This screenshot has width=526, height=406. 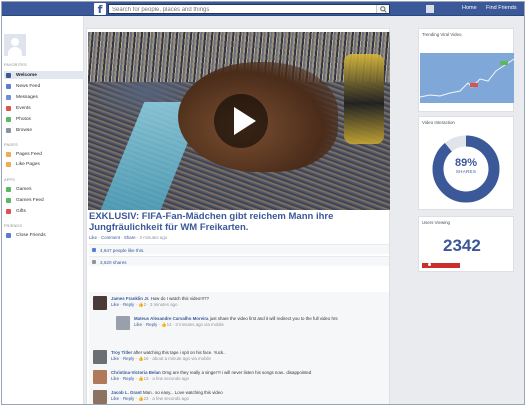 What do you see at coordinates (150, 378) in the screenshot?
I see `comment-actions: Like · Reply · 👍13 · a few seconds ago` at bounding box center [150, 378].